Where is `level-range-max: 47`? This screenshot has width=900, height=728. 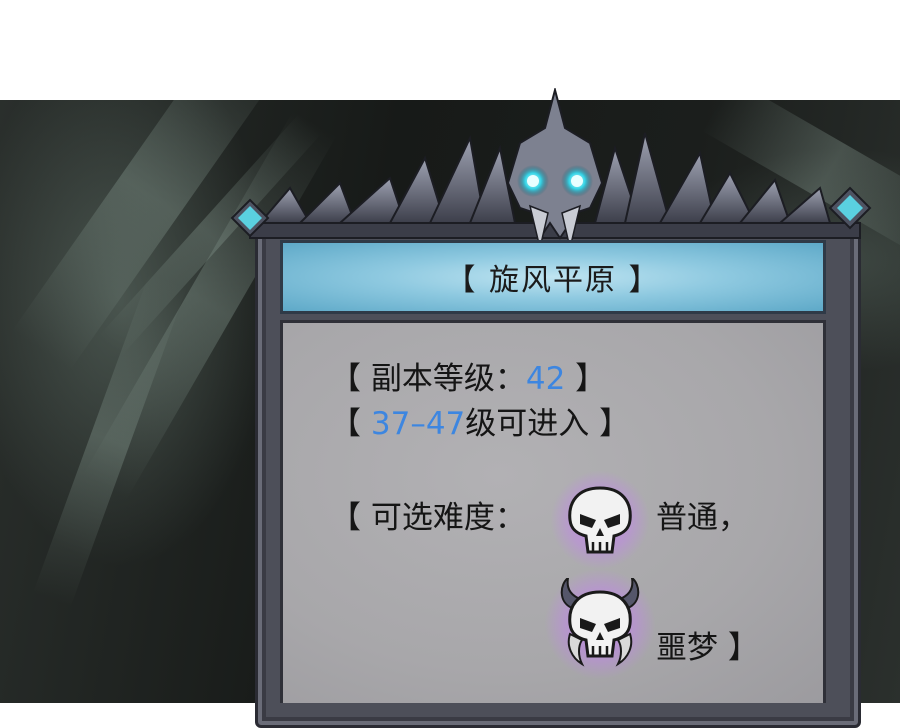 level-range-max: 47 is located at coordinates (445, 424).